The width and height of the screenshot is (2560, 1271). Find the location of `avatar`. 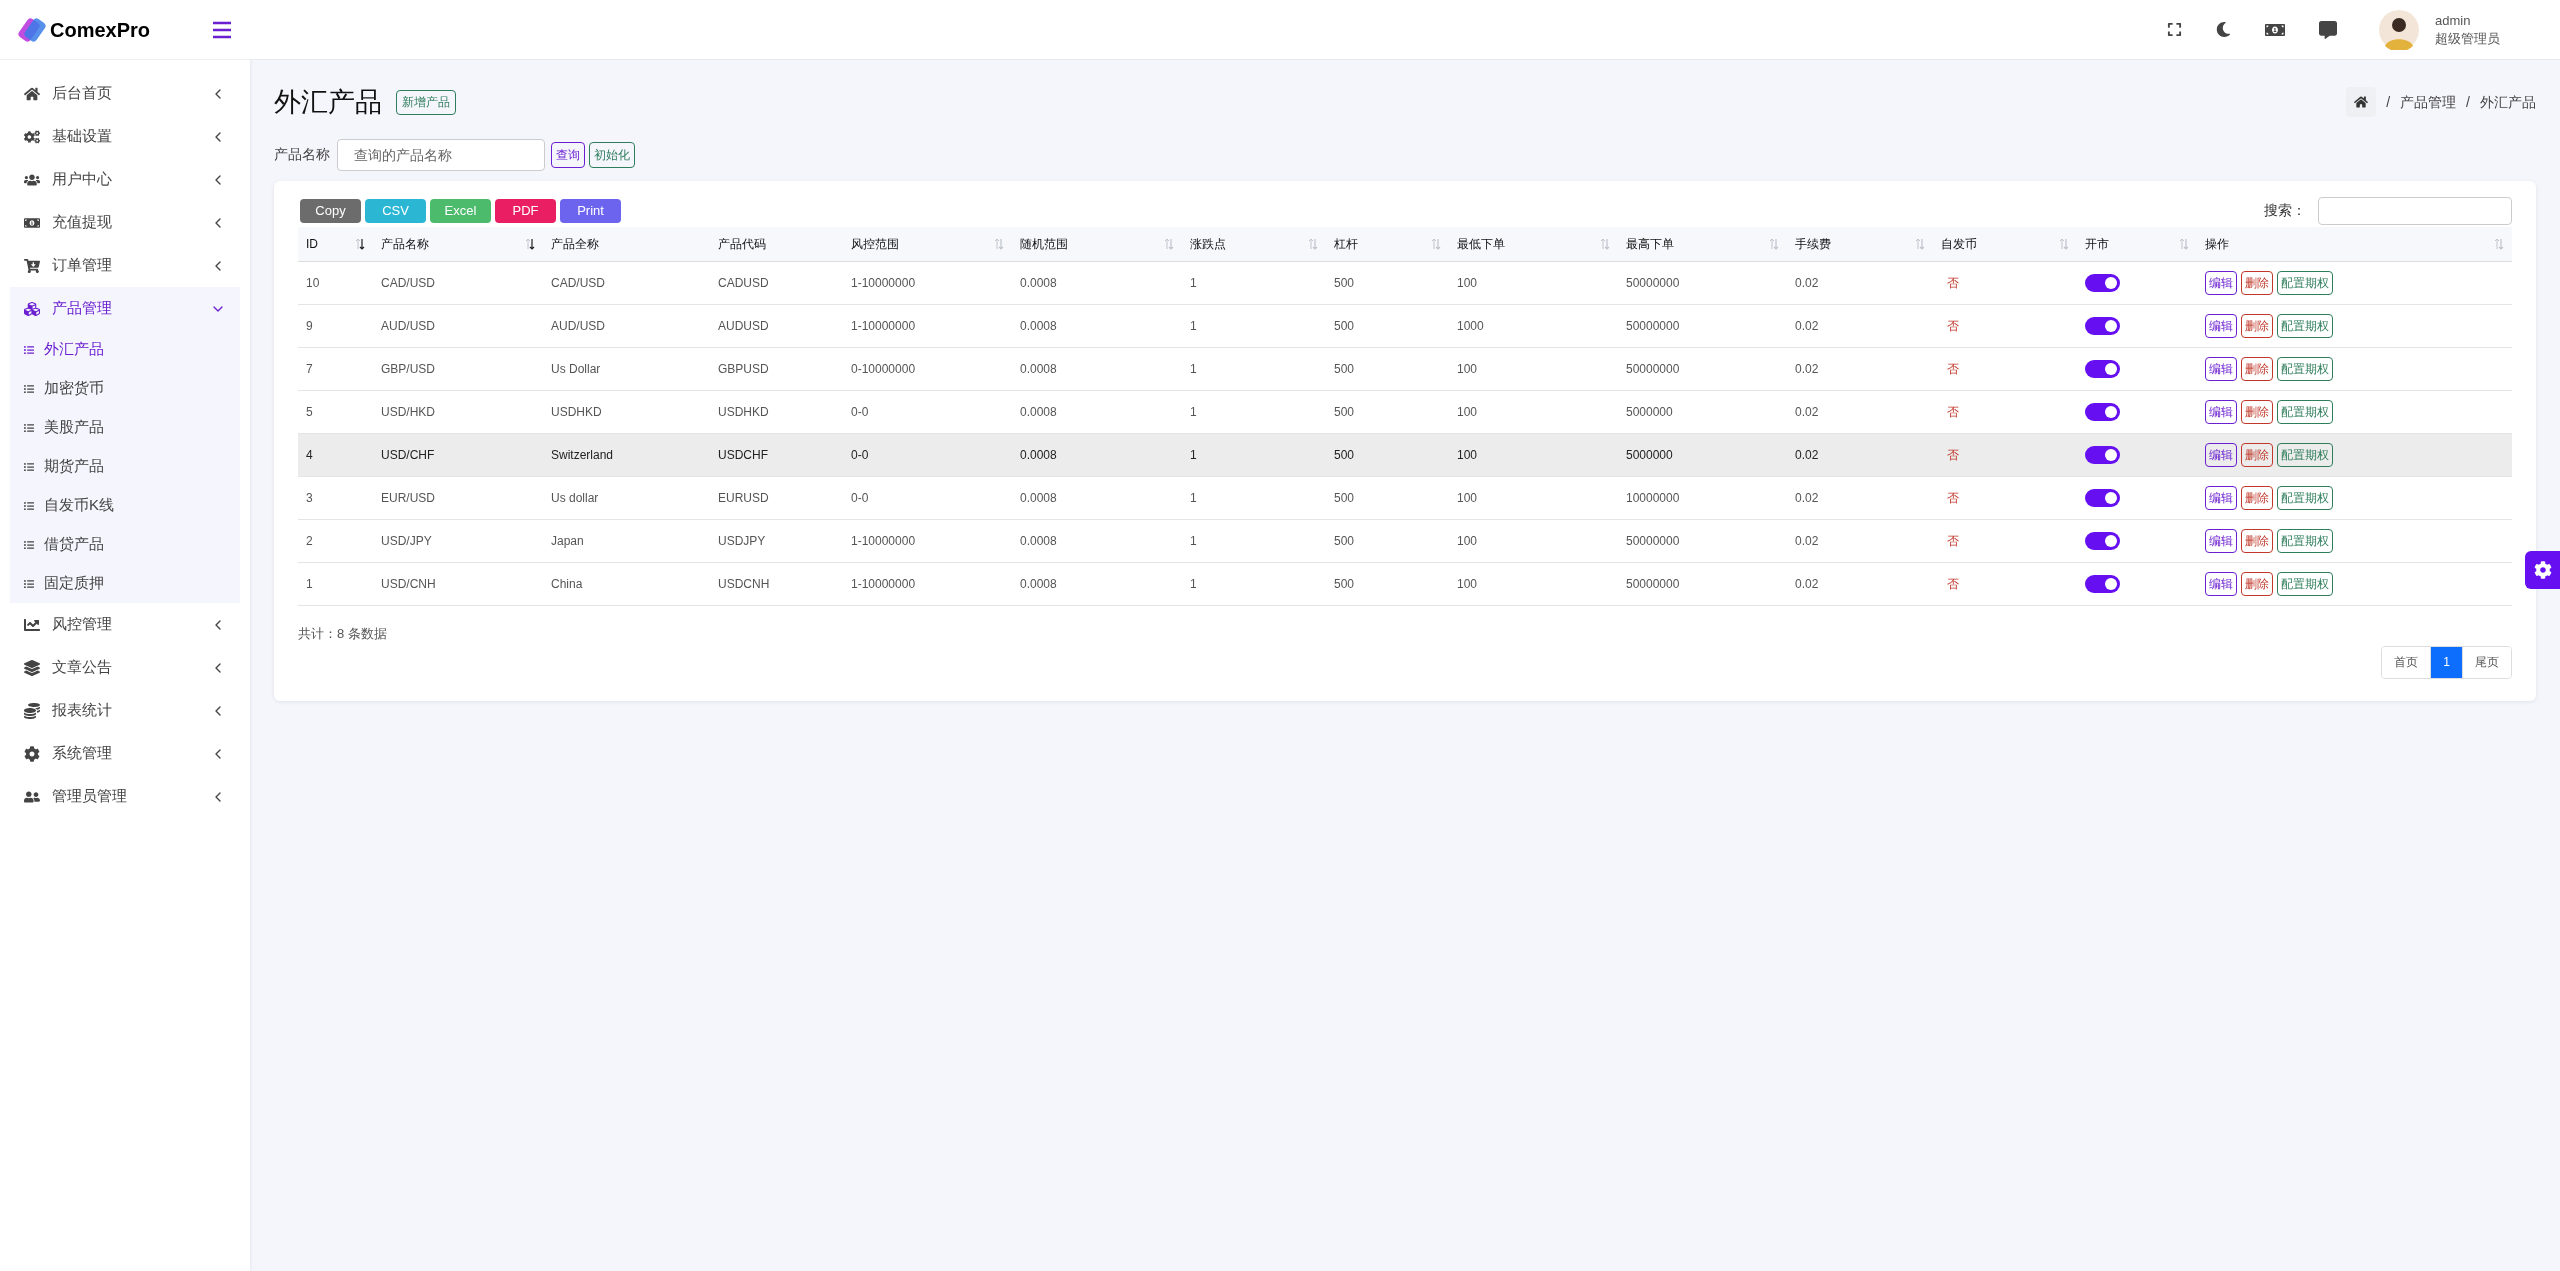

avatar is located at coordinates (2399, 29).